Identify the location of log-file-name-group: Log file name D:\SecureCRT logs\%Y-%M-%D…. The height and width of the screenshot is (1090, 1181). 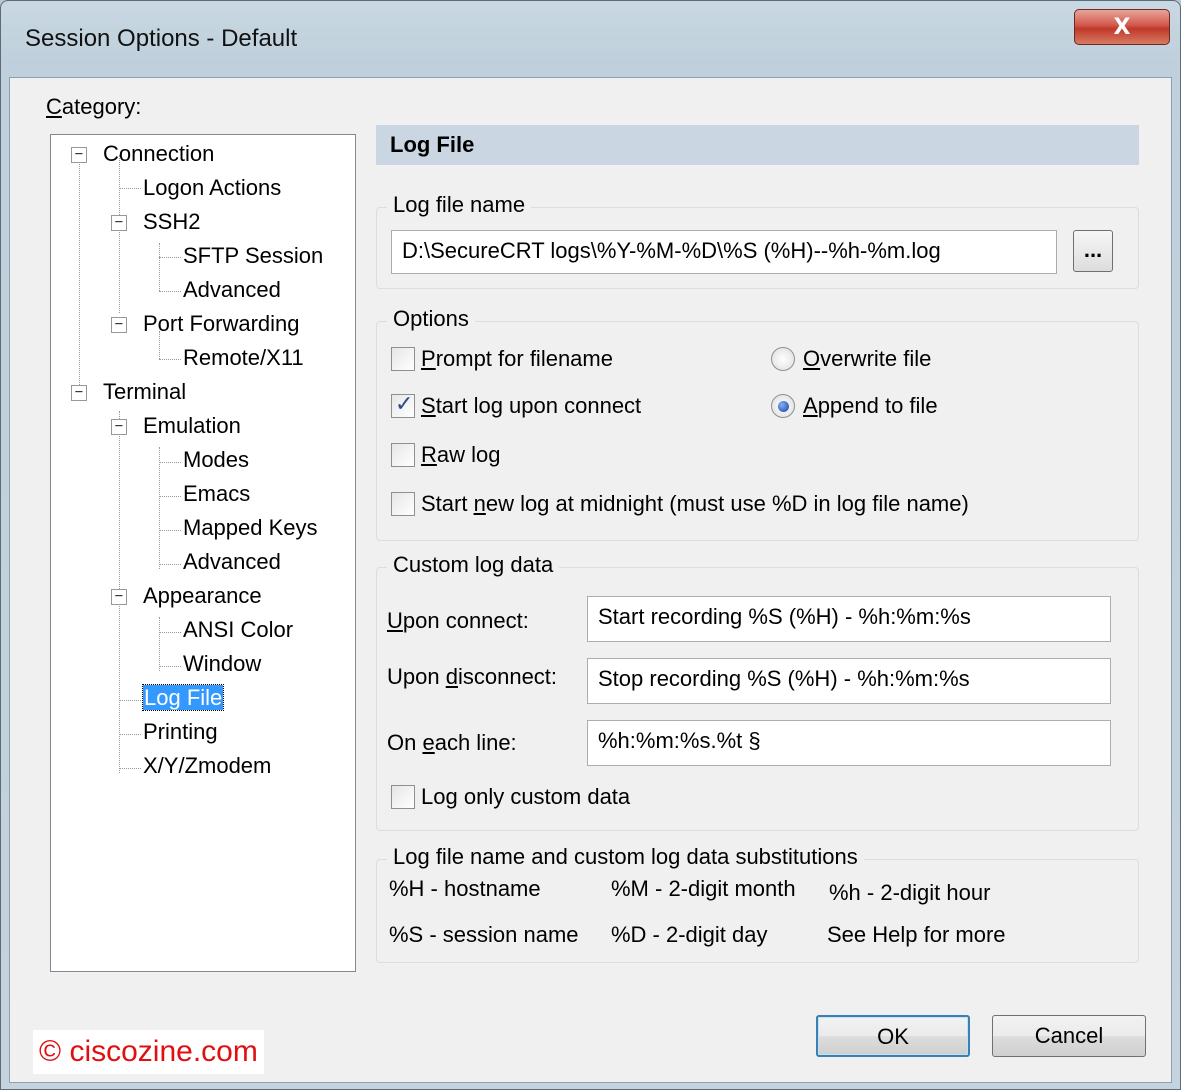
(757, 240).